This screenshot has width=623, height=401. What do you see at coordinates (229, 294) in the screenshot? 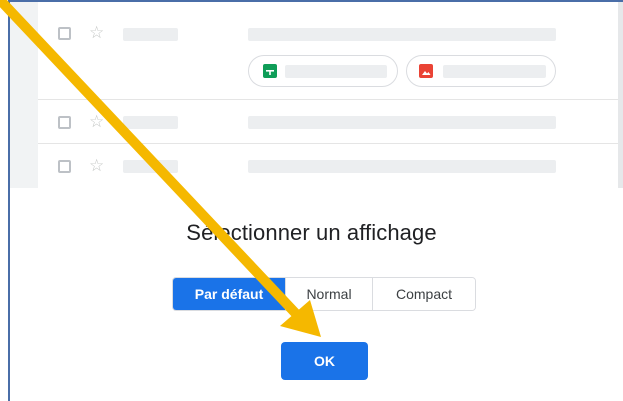
I see `density-option-default: Par défaut` at bounding box center [229, 294].